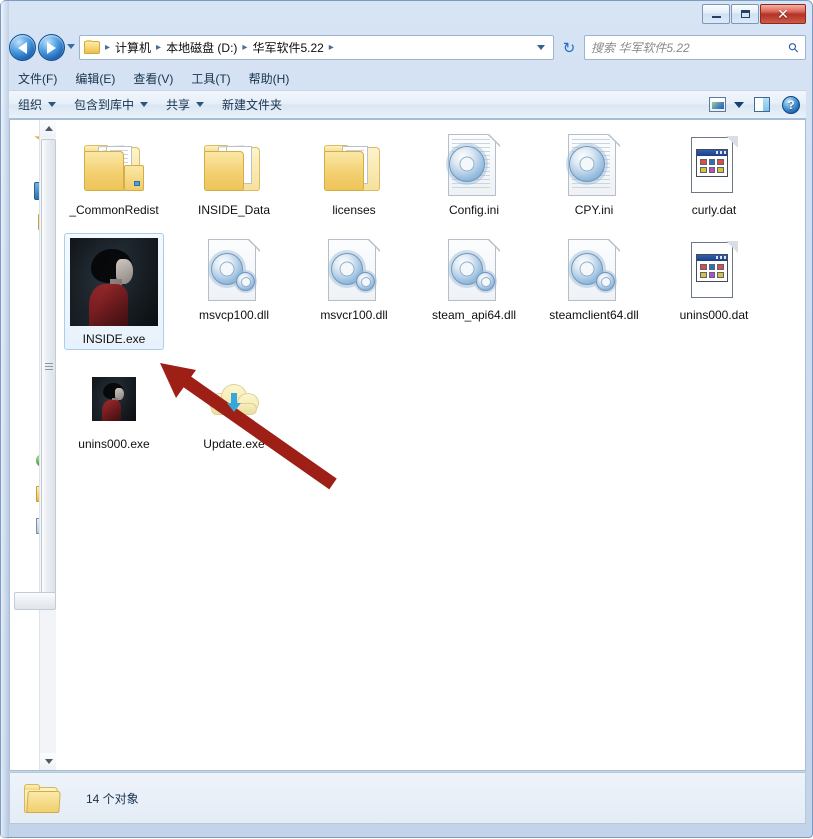 This screenshot has height=839, width=813. I want to click on menu-help: 帮助(H), so click(269, 78).